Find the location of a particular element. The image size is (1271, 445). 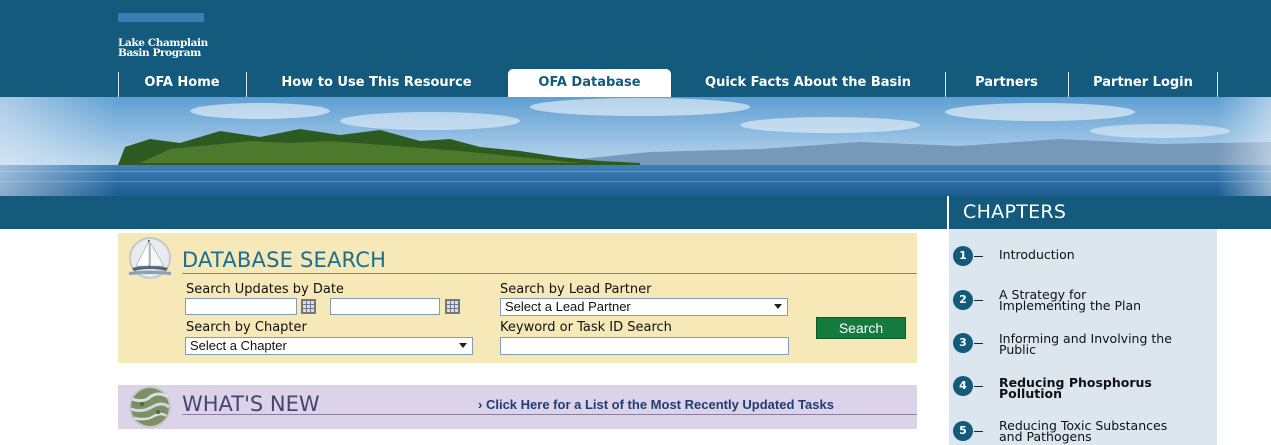

chapter-link-strategy: A Strategy for Implementing the Plan is located at coordinates (1070, 300).